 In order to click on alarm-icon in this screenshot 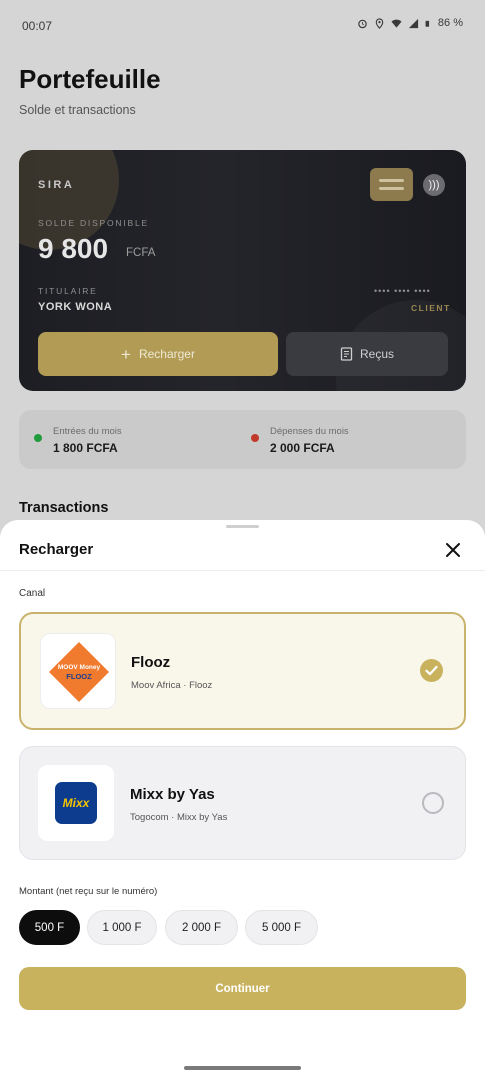, I will do `click(362, 23)`.